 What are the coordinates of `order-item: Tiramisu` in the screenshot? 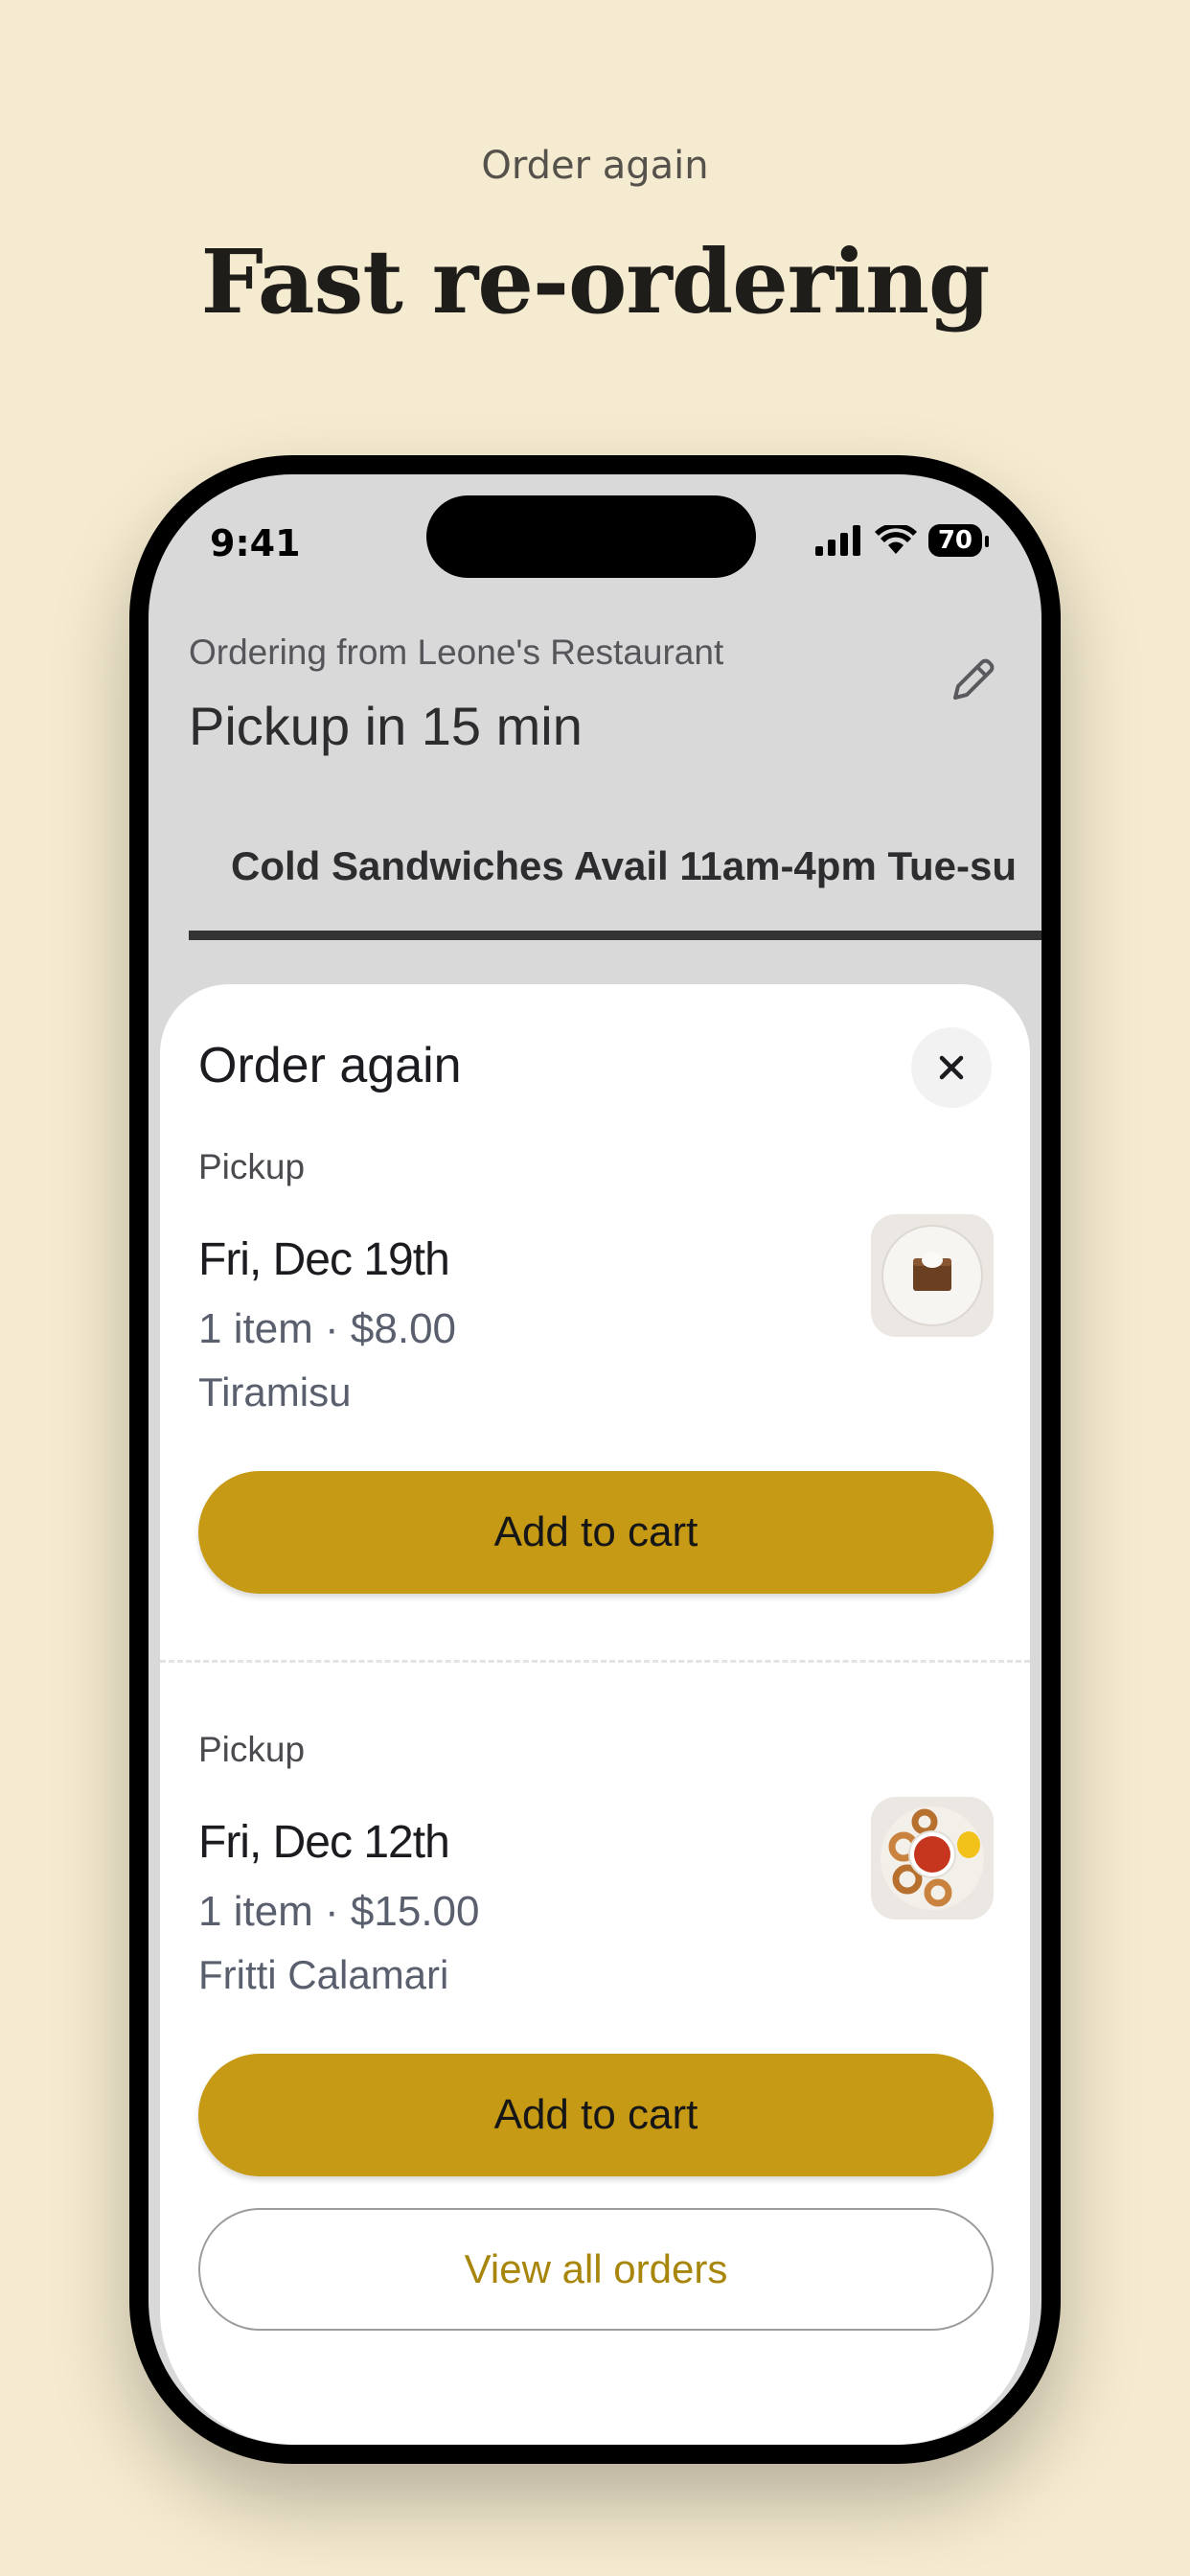 It's located at (275, 1391).